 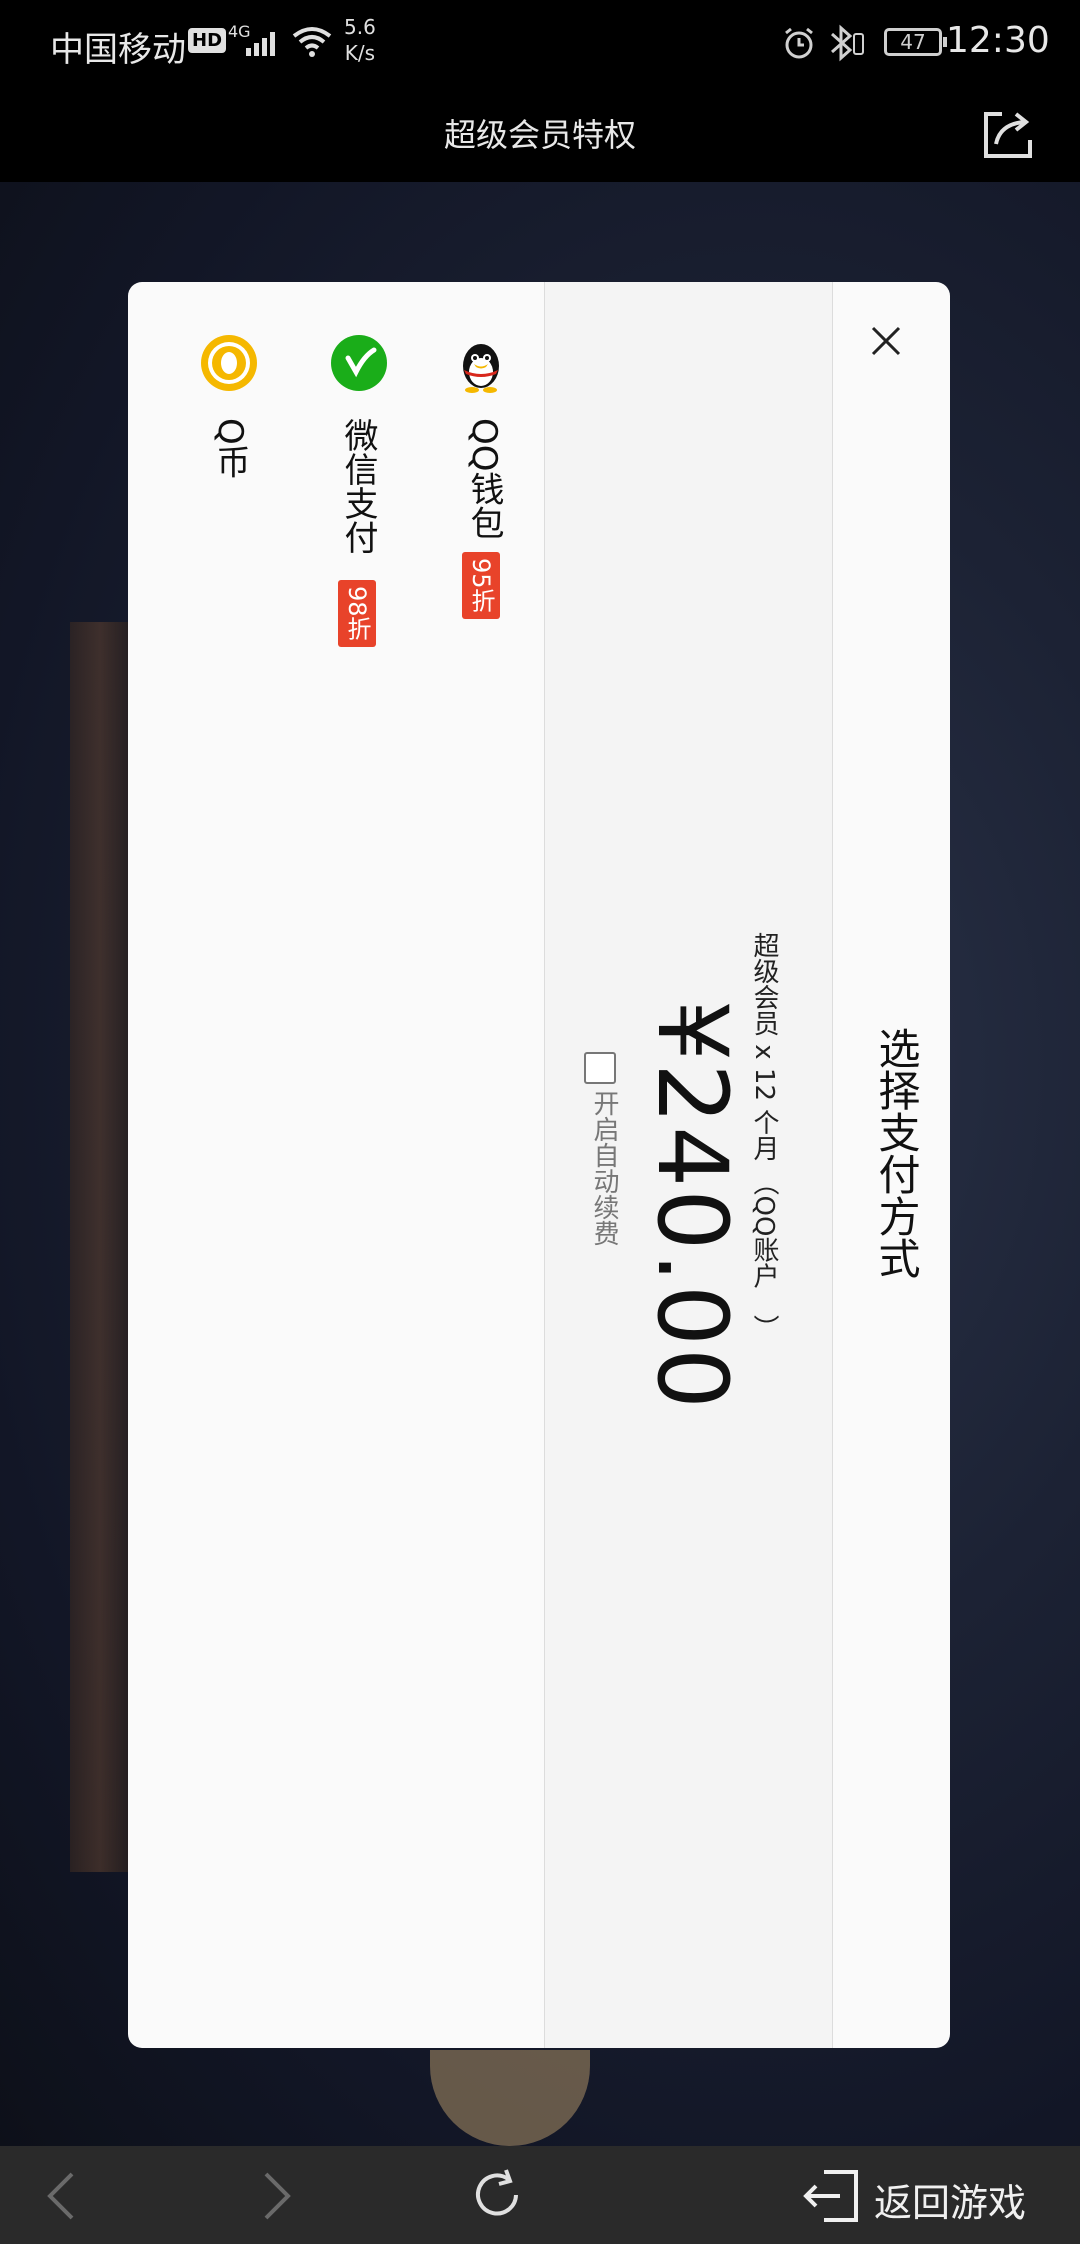 I want to click on exit-icon, so click(x=830, y=2196).